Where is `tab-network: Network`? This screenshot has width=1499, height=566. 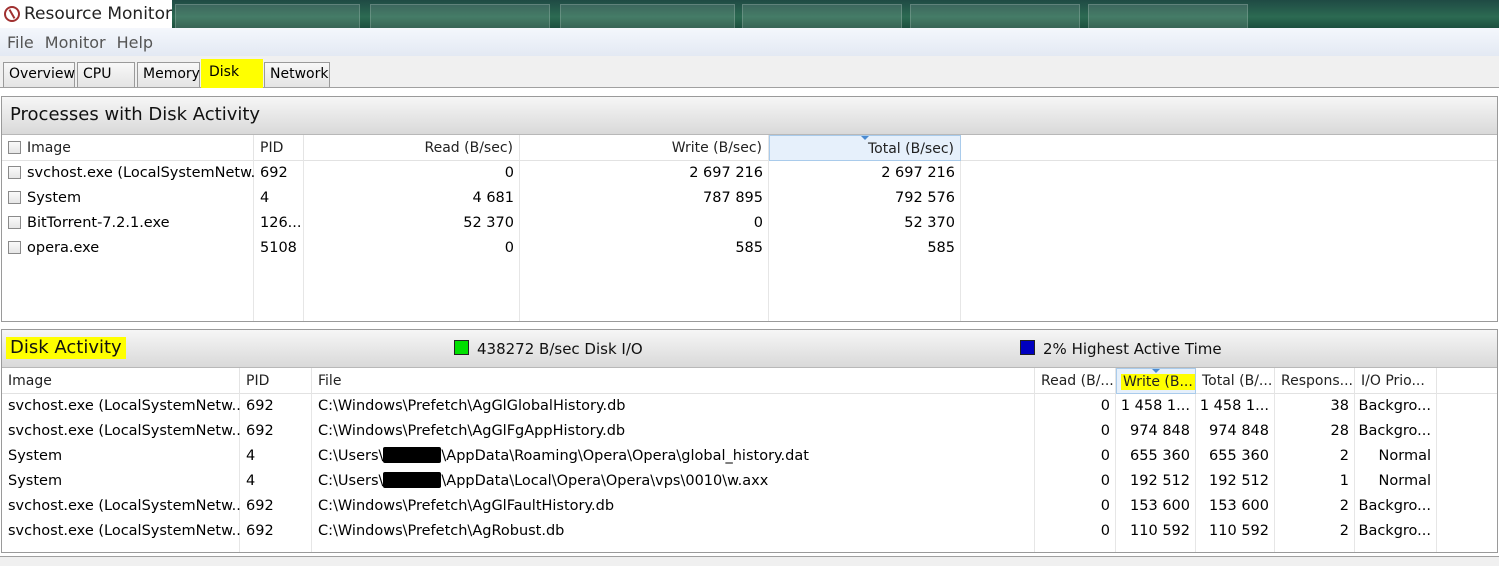
tab-network: Network is located at coordinates (297, 74).